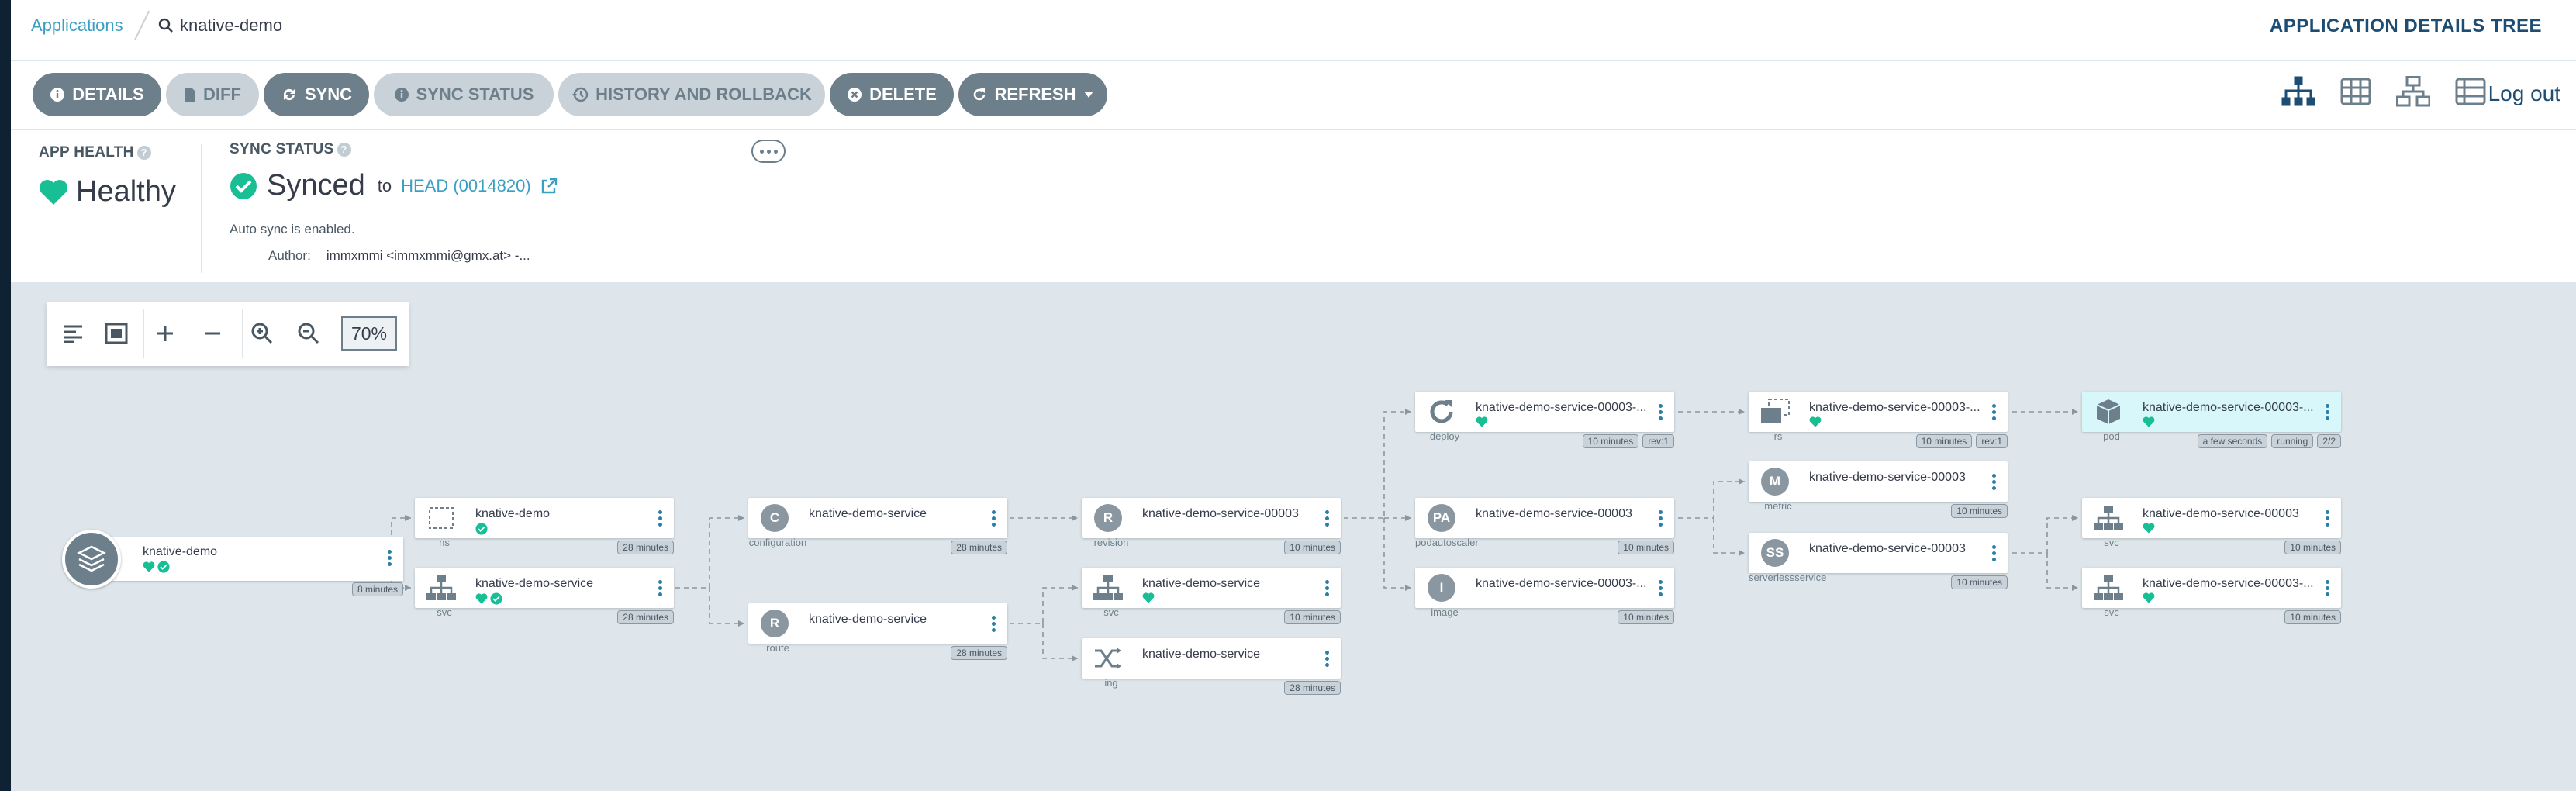 The width and height of the screenshot is (2576, 791). I want to click on node-tag: 28 minutes, so click(645, 547).